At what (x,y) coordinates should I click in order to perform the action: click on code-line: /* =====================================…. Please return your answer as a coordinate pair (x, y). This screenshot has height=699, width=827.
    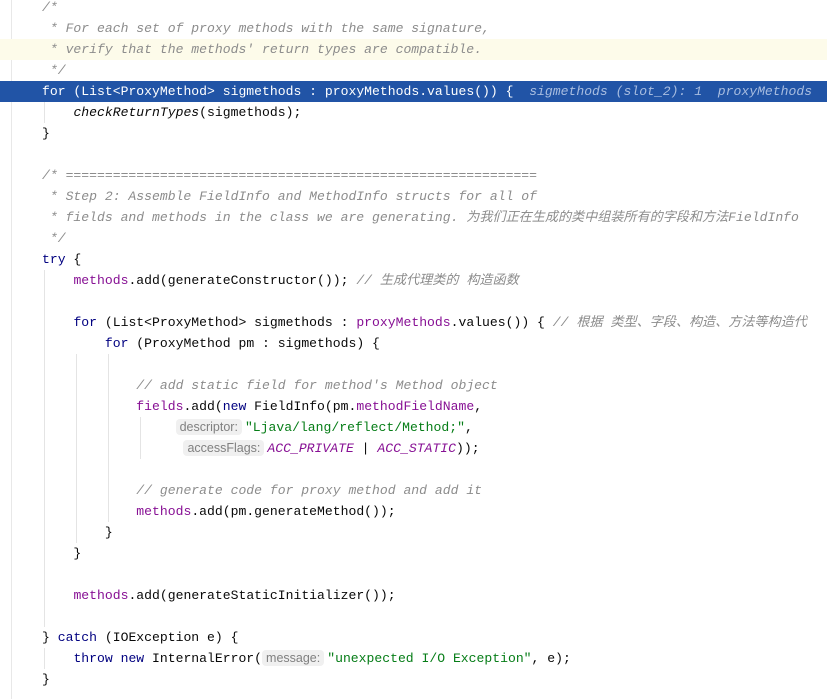
    Looking at the image, I should click on (413, 175).